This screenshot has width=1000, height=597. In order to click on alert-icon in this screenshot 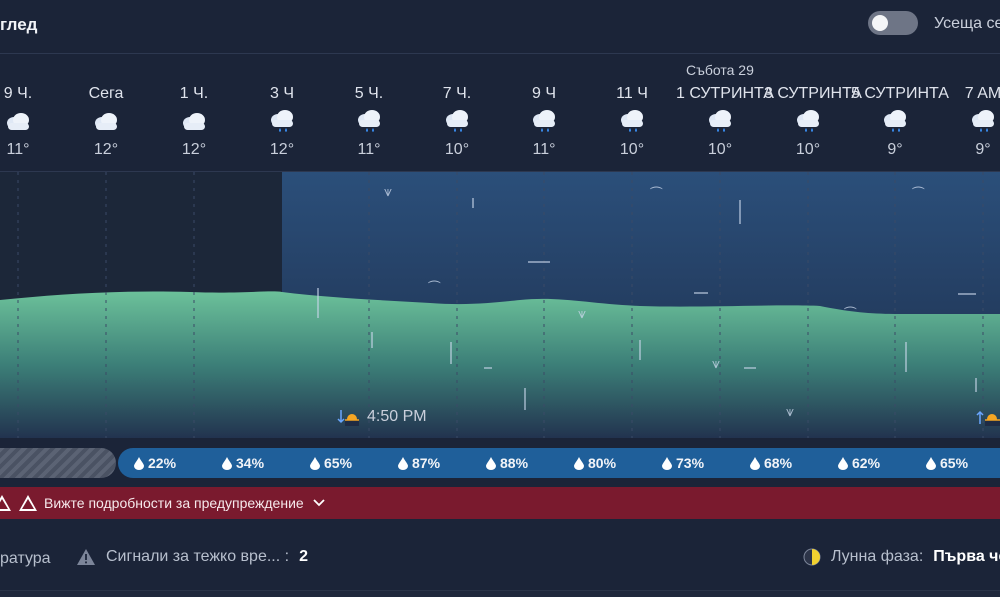, I will do `click(86, 557)`.